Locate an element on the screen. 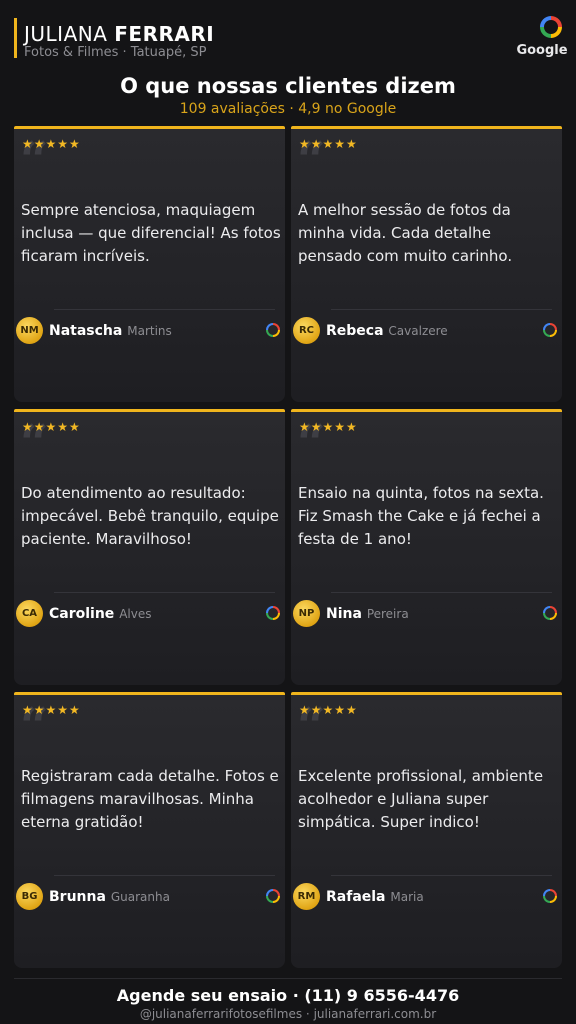 This screenshot has width=576, height=1024. author-last-name: Martins is located at coordinates (149, 331).